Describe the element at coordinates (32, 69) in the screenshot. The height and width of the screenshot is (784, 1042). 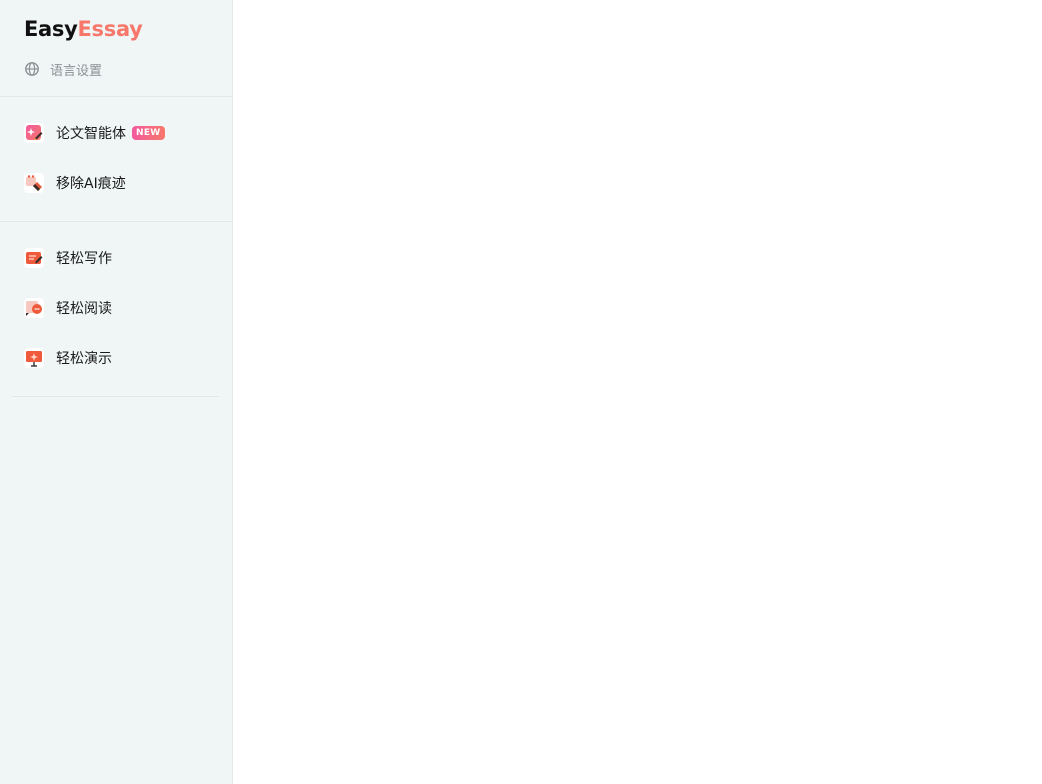
I see `globe-icon` at that location.